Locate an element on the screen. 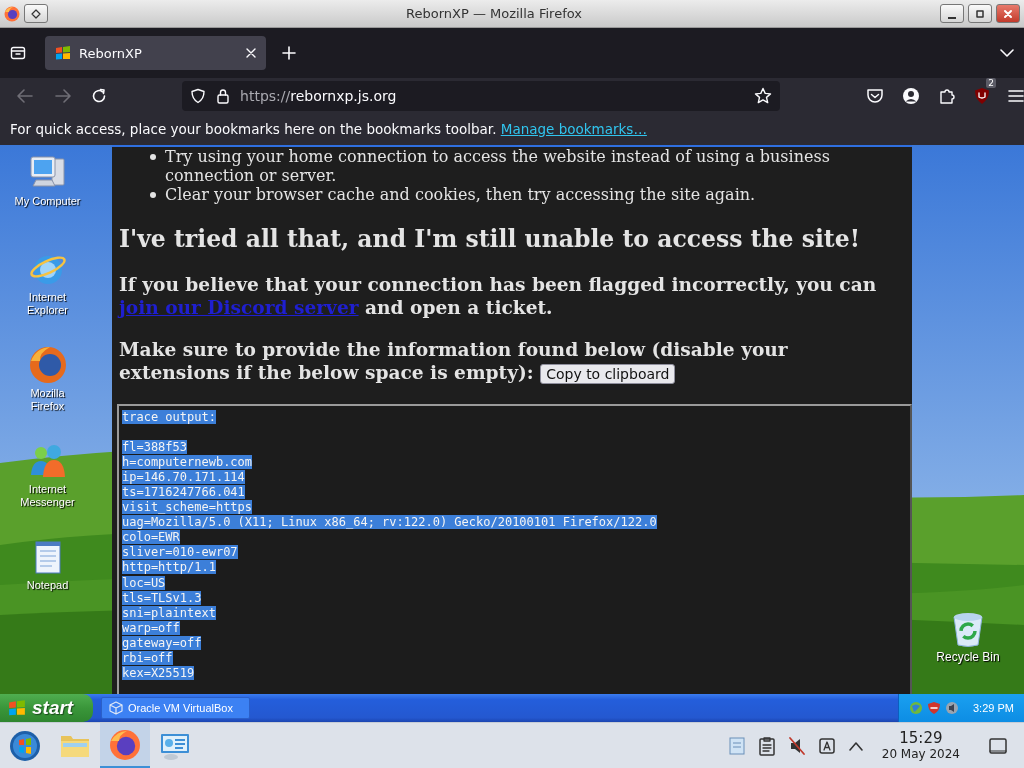 The height and width of the screenshot is (768, 1024). notification-badge: 2 is located at coordinates (991, 82).